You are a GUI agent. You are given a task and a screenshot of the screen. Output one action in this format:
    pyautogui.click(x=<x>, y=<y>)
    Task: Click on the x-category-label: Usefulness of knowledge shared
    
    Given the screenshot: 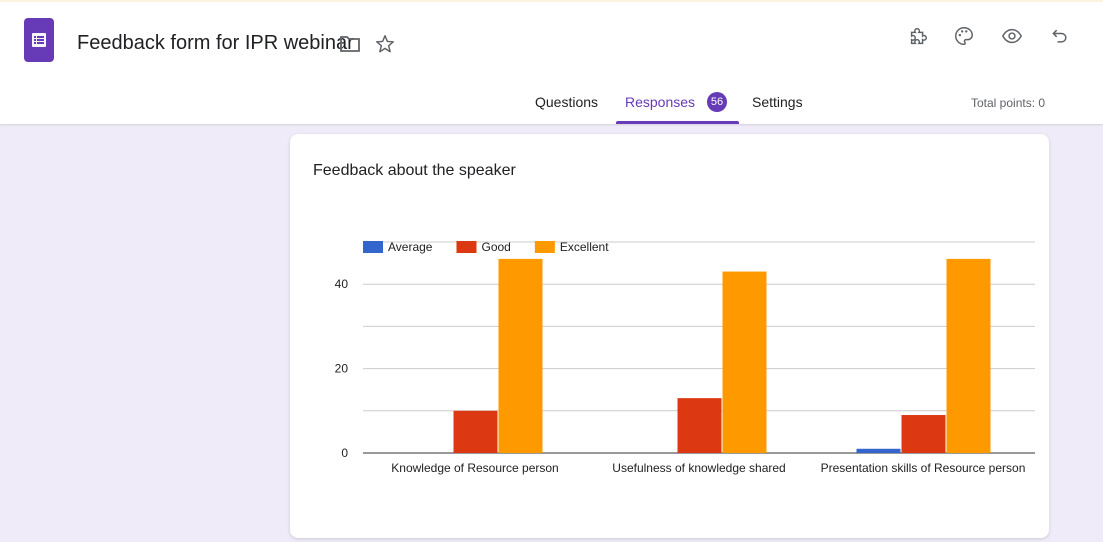 What is the action you would take?
    pyautogui.click(x=698, y=468)
    